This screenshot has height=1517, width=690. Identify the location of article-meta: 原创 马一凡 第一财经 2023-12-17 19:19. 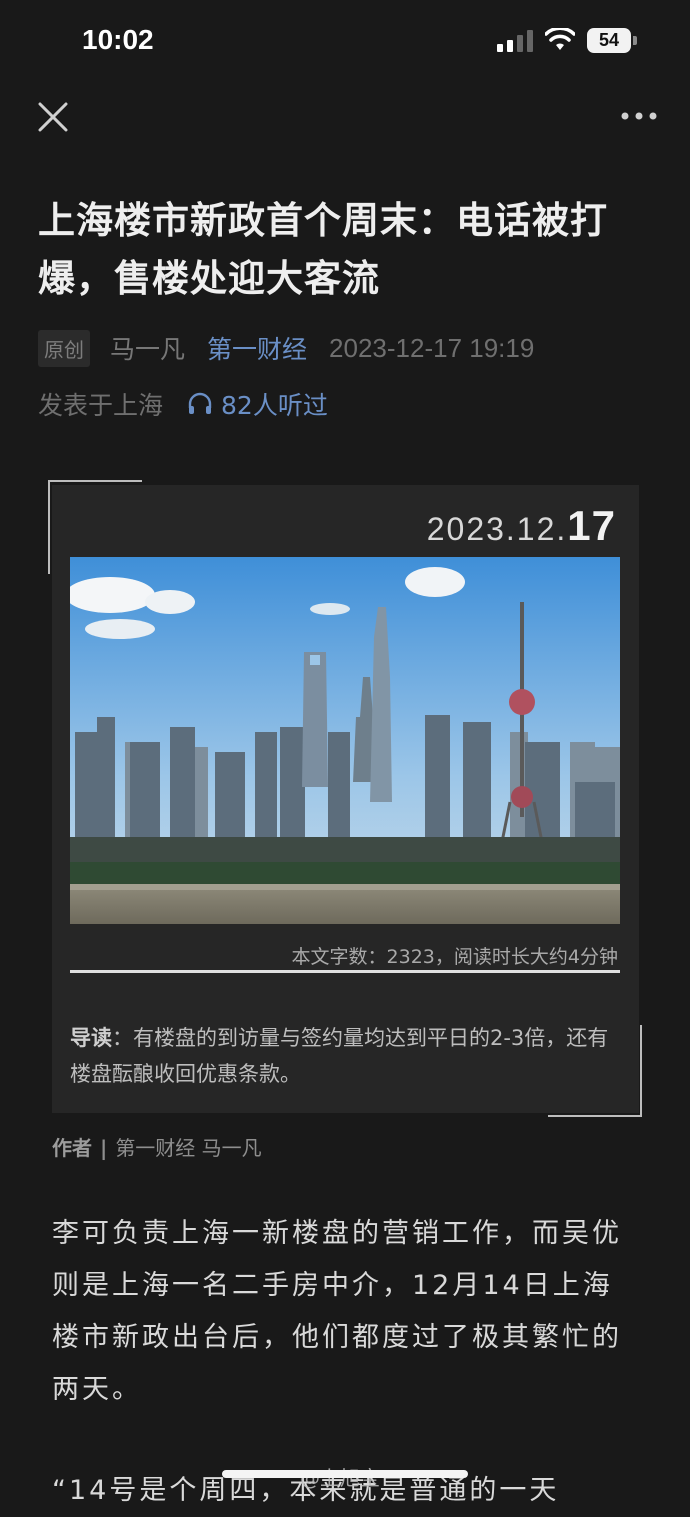
(286, 348).